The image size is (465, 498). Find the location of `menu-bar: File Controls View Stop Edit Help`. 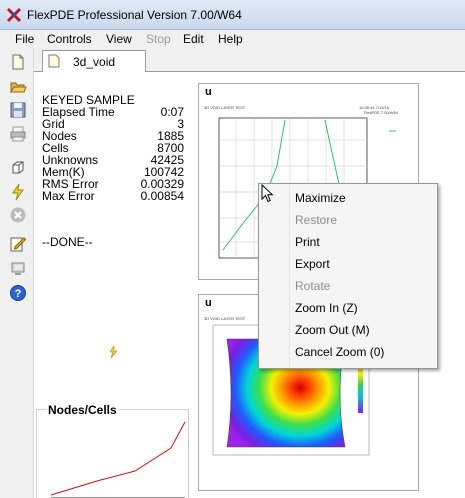

menu-bar: File Controls View Stop Edit Help is located at coordinates (232, 39).